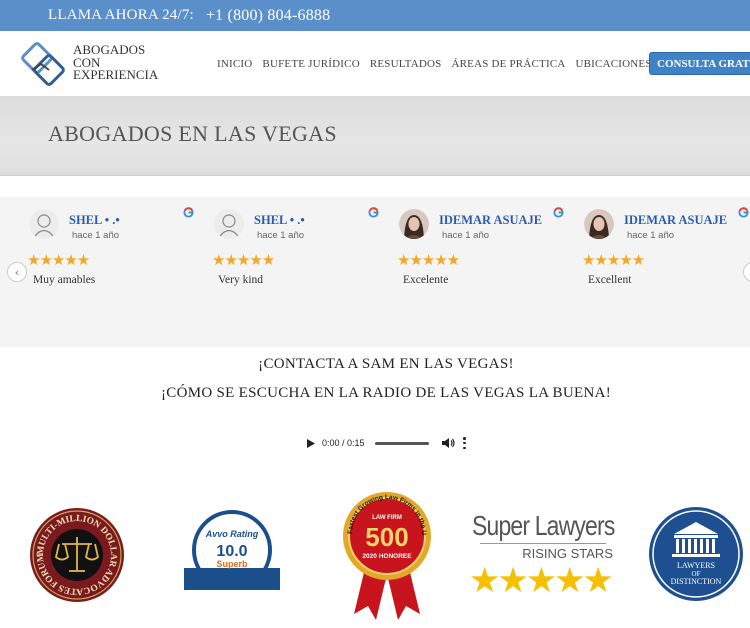  What do you see at coordinates (121, 15) in the screenshot?
I see `call-label: LLAMA AHORA 24/7:` at bounding box center [121, 15].